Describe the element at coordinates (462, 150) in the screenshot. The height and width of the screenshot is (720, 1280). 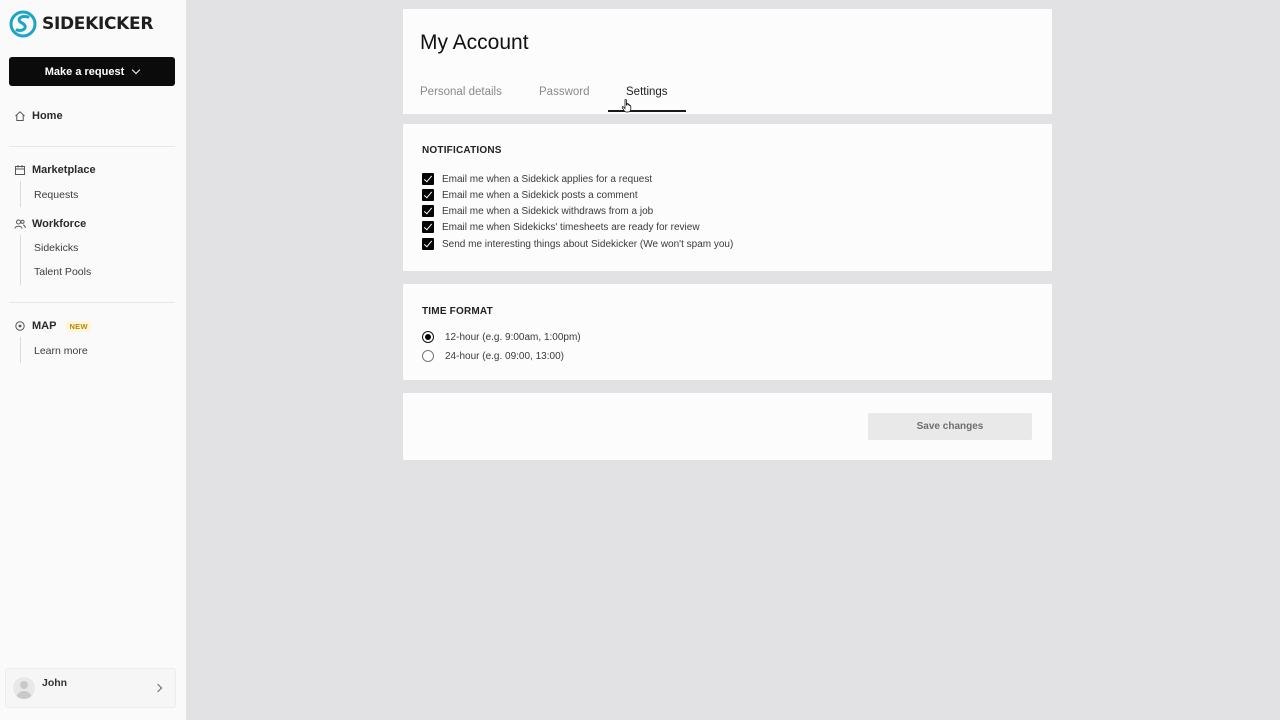
I see `notifications-title: NOTIFICATIONS` at that location.